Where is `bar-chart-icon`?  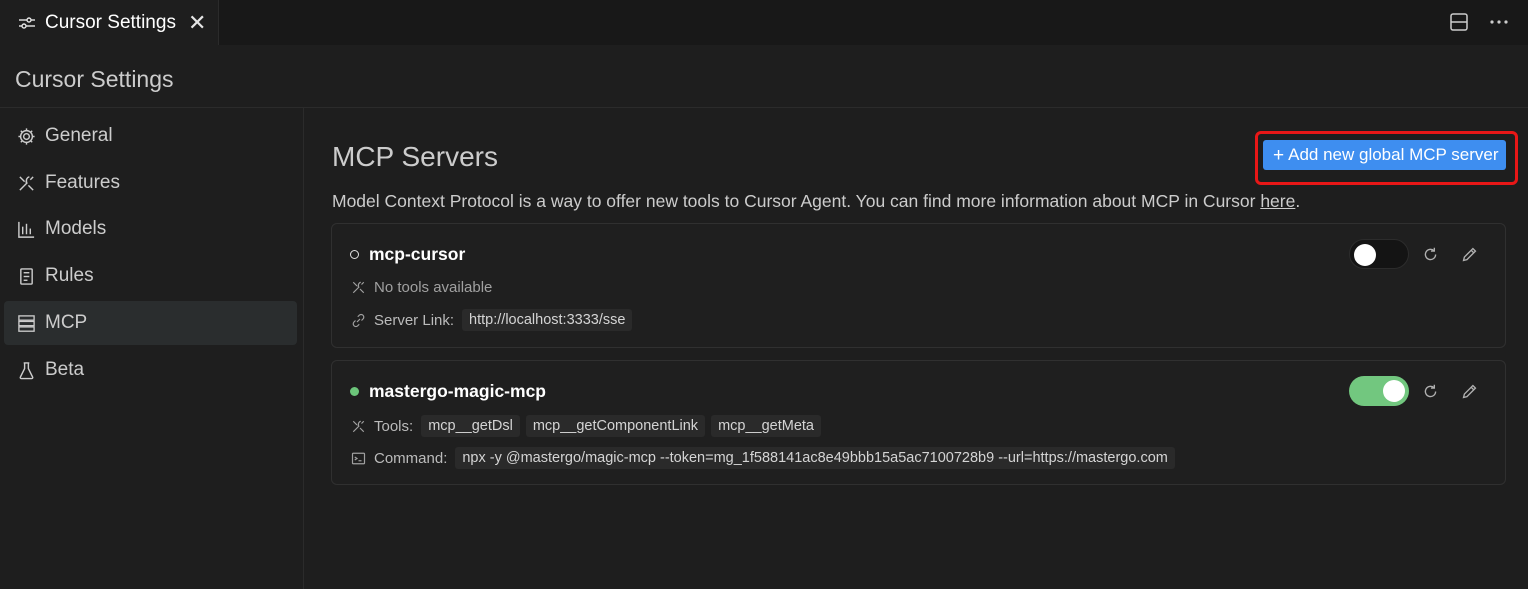
bar-chart-icon is located at coordinates (26, 229).